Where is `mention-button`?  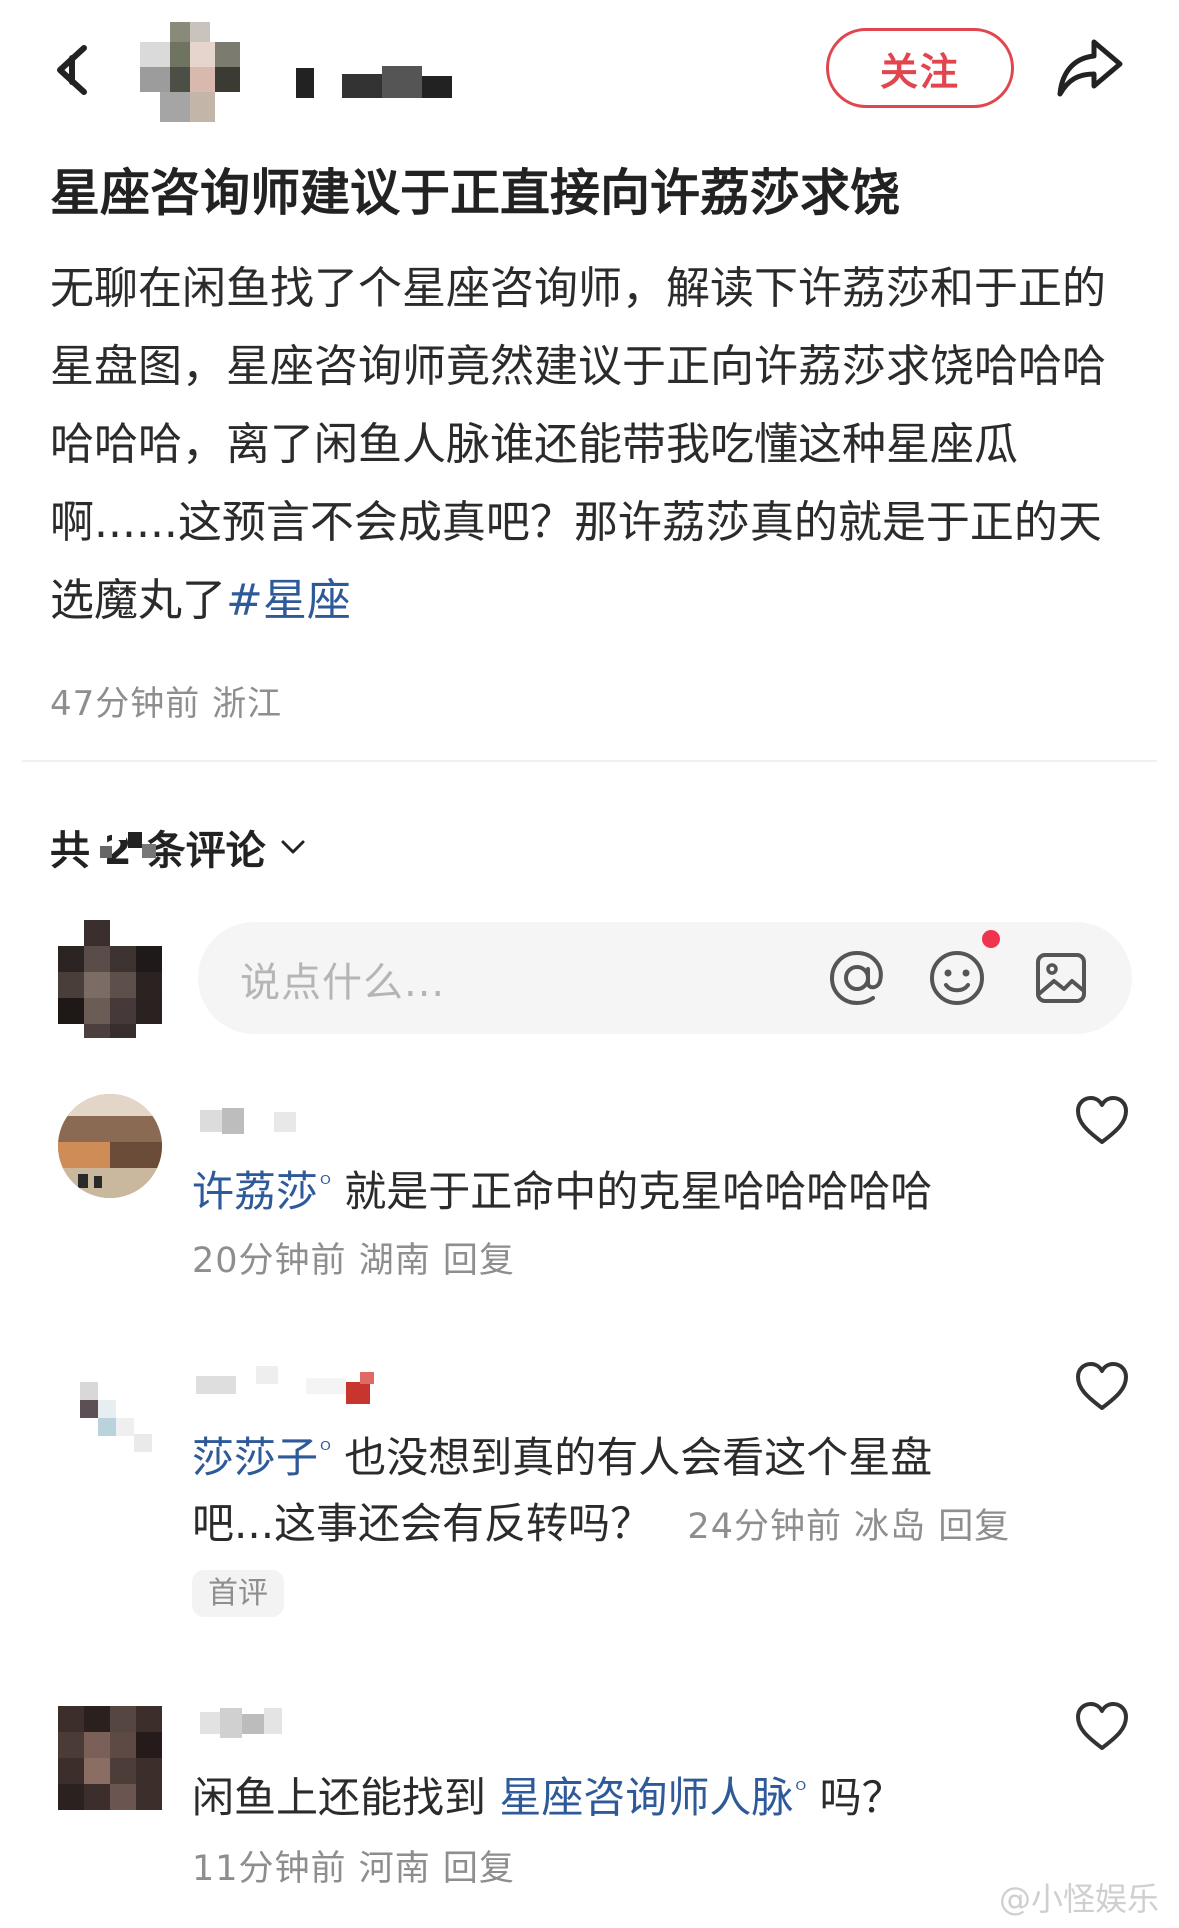 mention-button is located at coordinates (857, 978).